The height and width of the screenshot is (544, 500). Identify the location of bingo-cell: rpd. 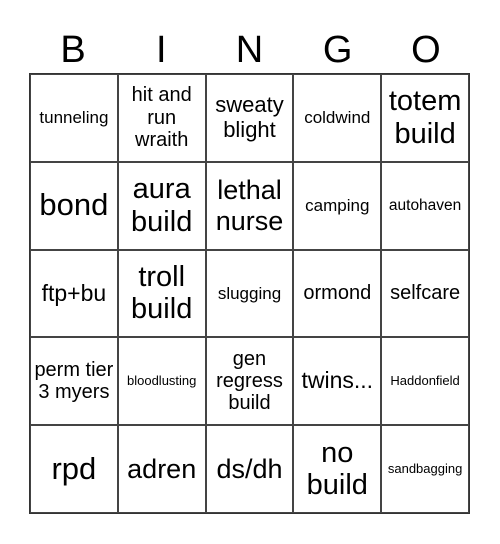
(74, 469).